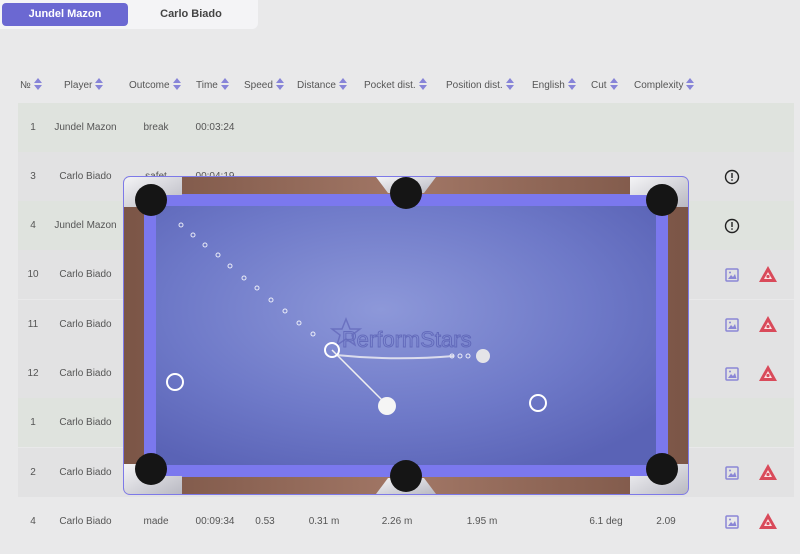 The image size is (800, 554). Describe the element at coordinates (265, 521) in the screenshot. I see `cell-speed: 0.53` at that location.